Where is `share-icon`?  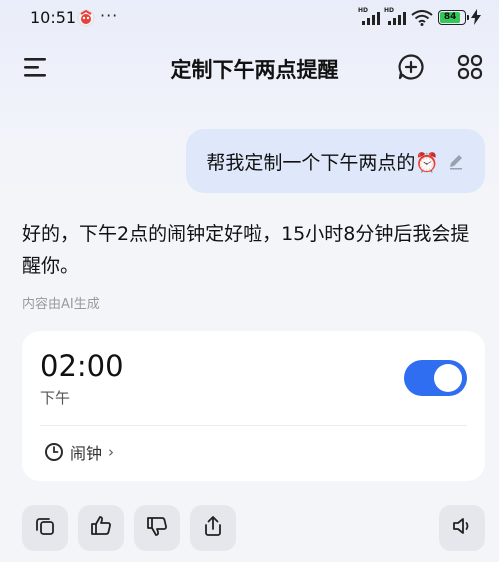
share-icon is located at coordinates (213, 528).